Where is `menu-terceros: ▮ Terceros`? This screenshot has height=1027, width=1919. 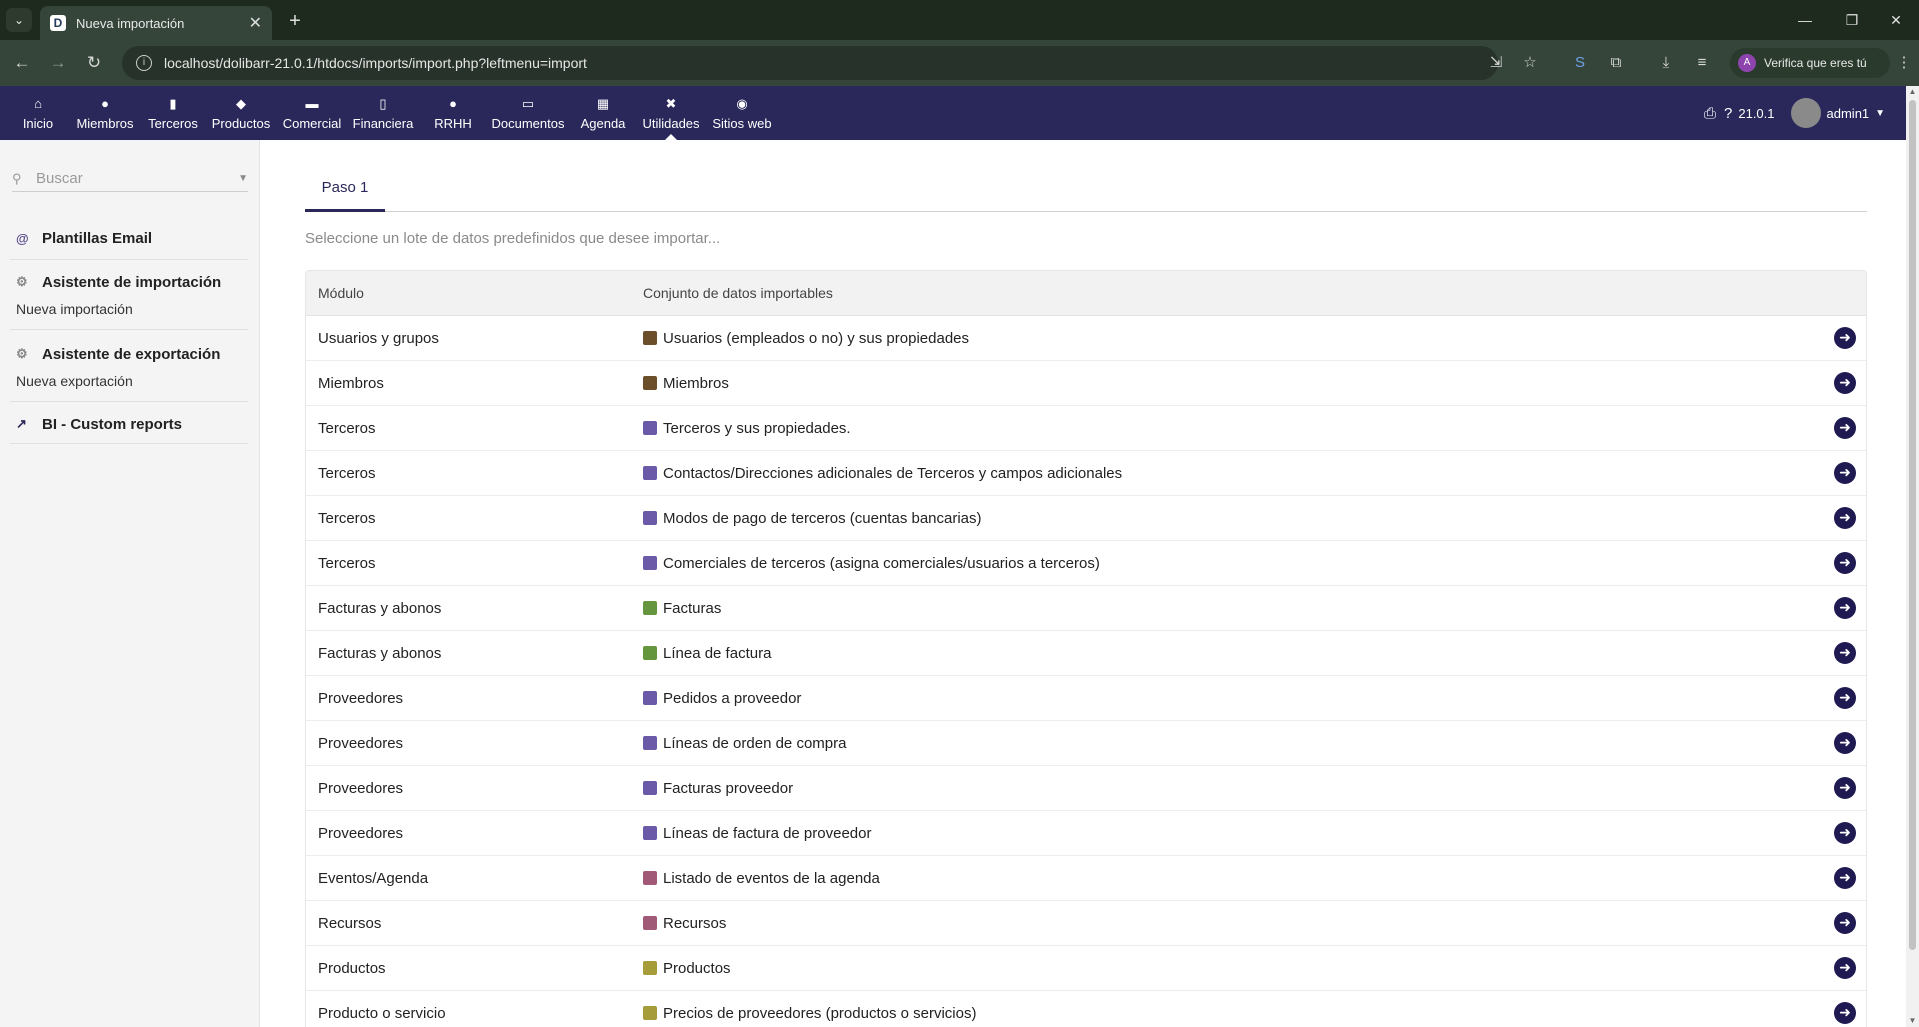
menu-terceros: ▮ Terceros is located at coordinates (173, 113).